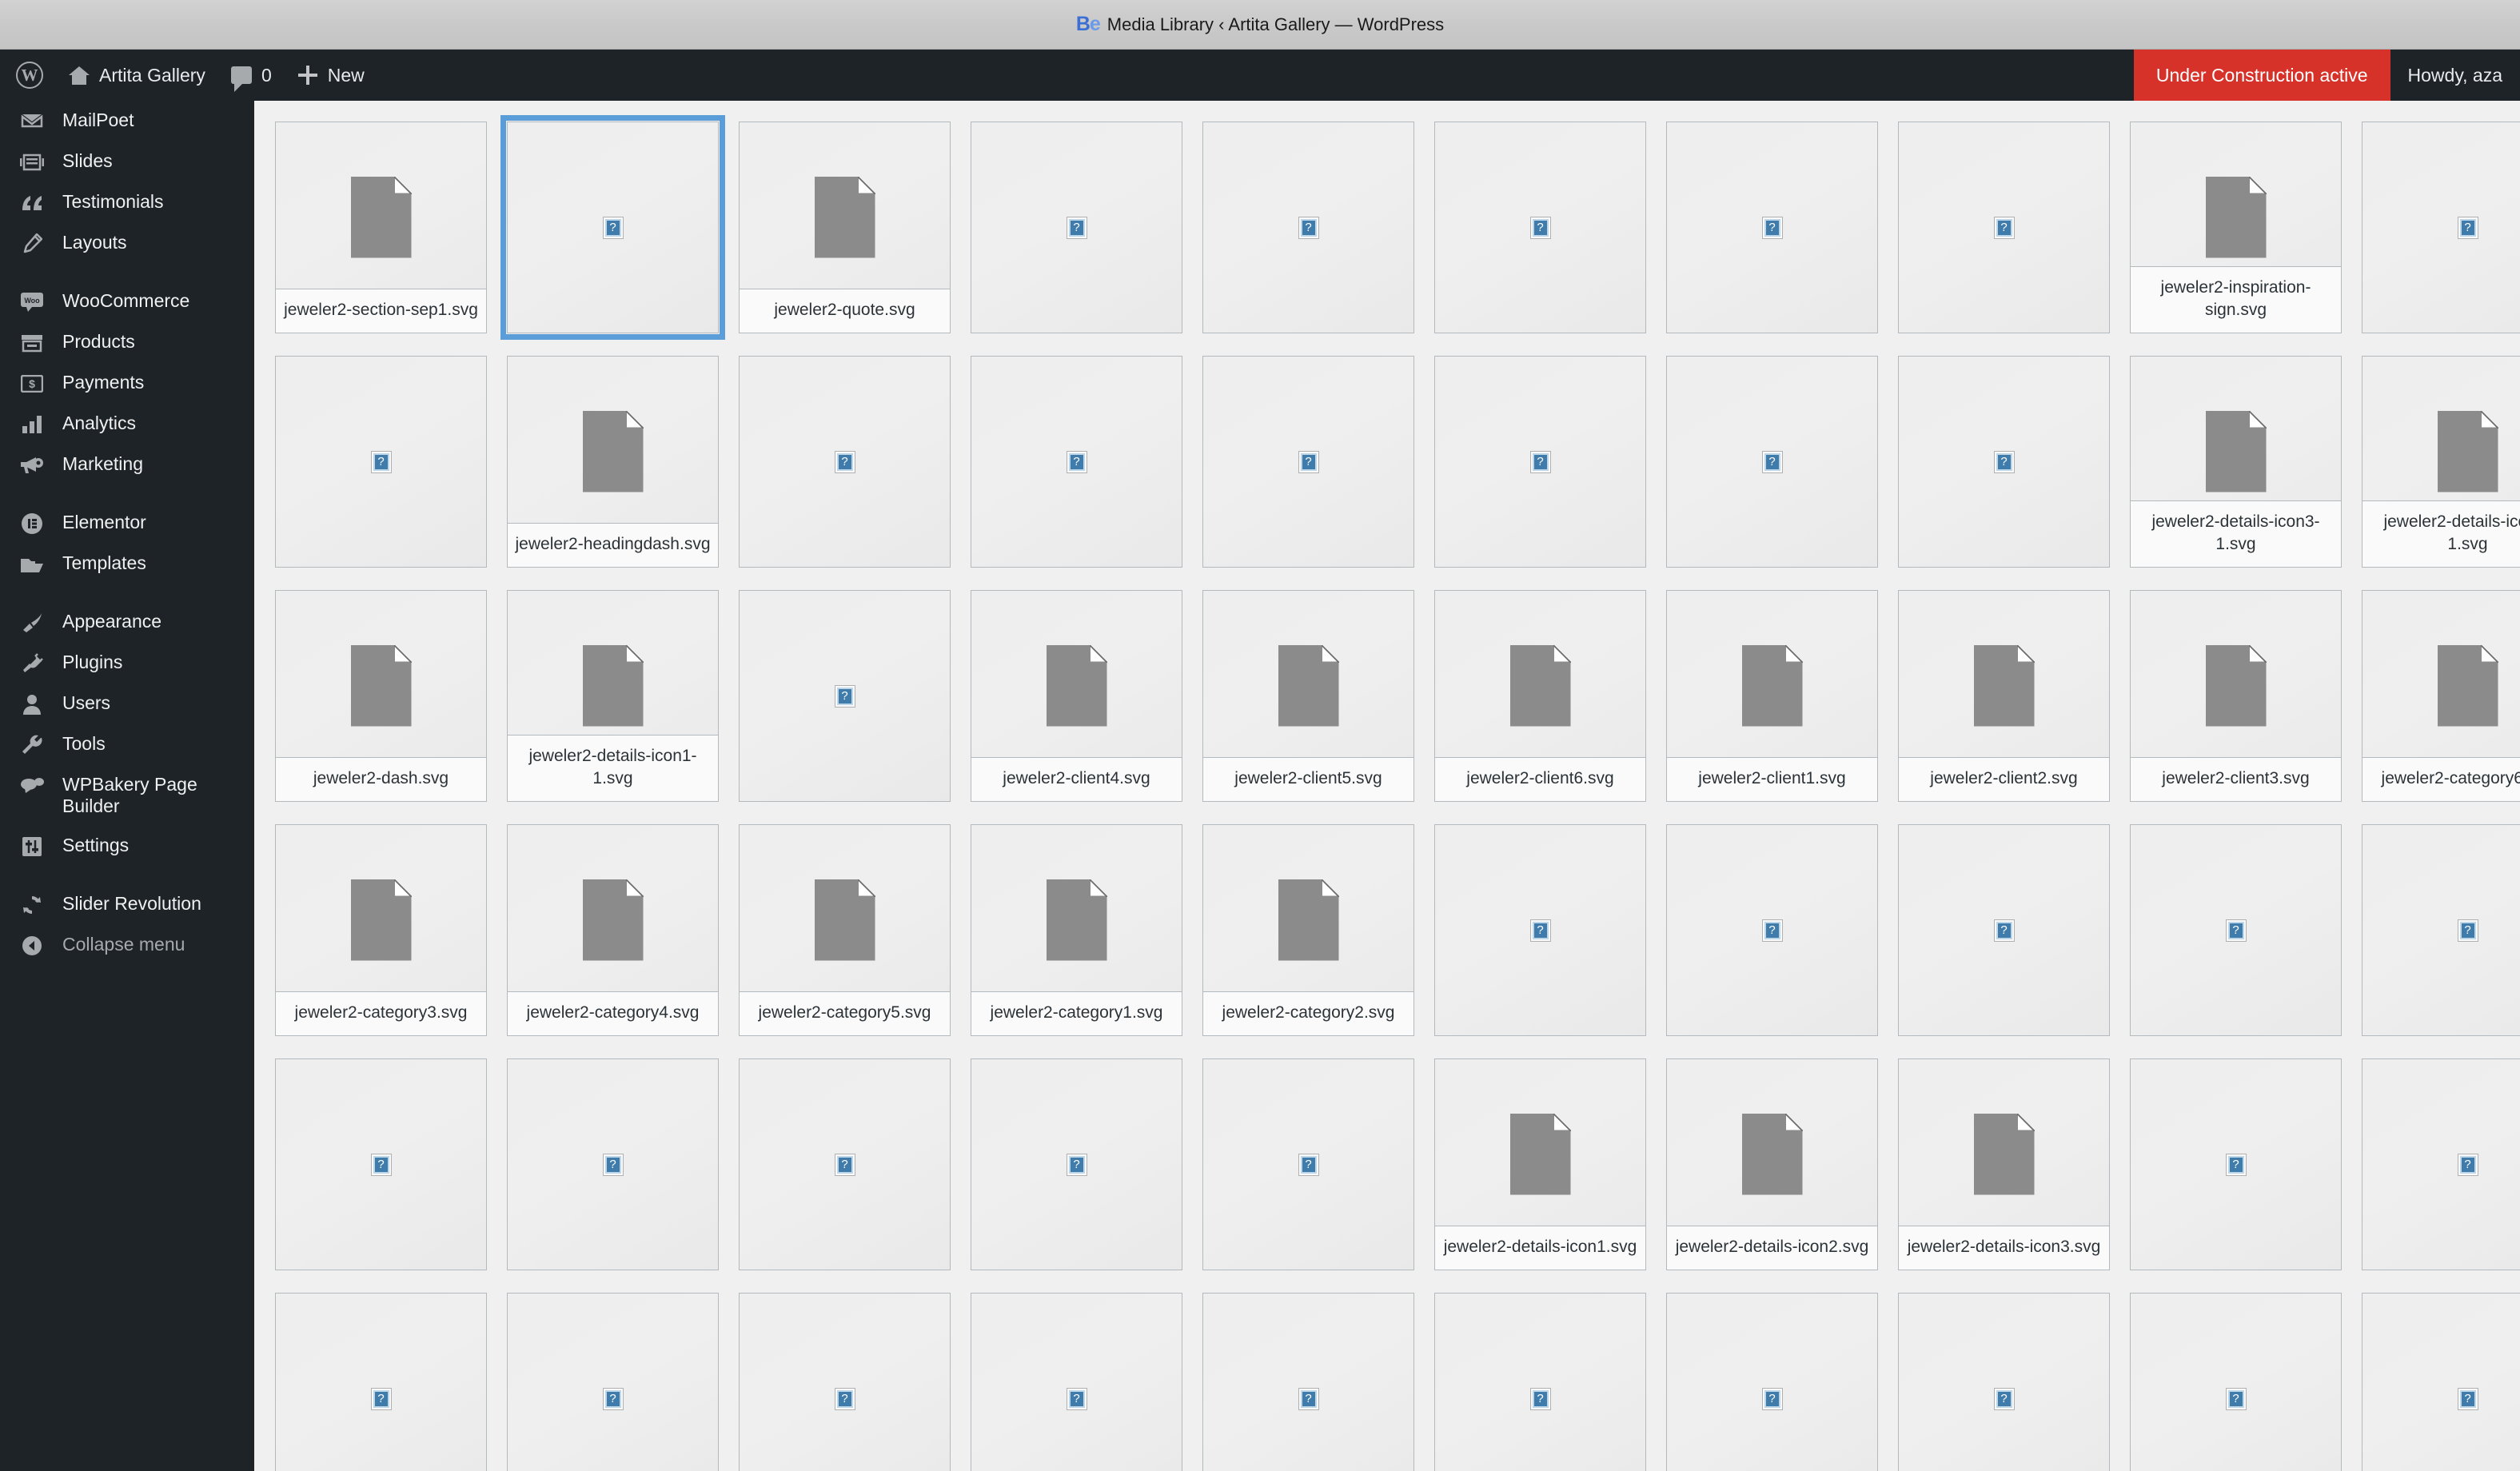 The image size is (2520, 1471). What do you see at coordinates (127, 162) in the screenshot?
I see `sidebar-item-slides: Slides` at bounding box center [127, 162].